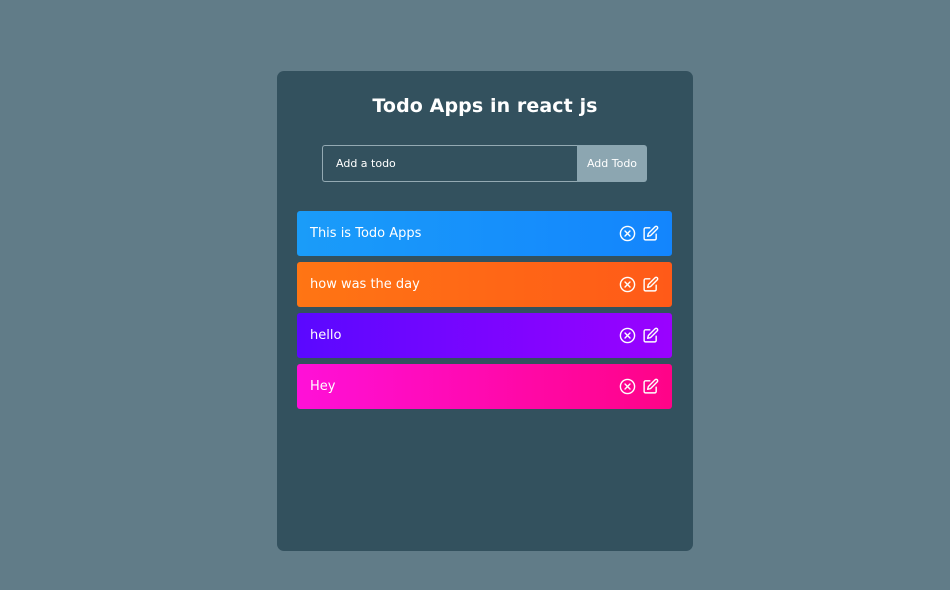  Describe the element at coordinates (484, 284) in the screenshot. I see `todo-item: how was the day` at that location.